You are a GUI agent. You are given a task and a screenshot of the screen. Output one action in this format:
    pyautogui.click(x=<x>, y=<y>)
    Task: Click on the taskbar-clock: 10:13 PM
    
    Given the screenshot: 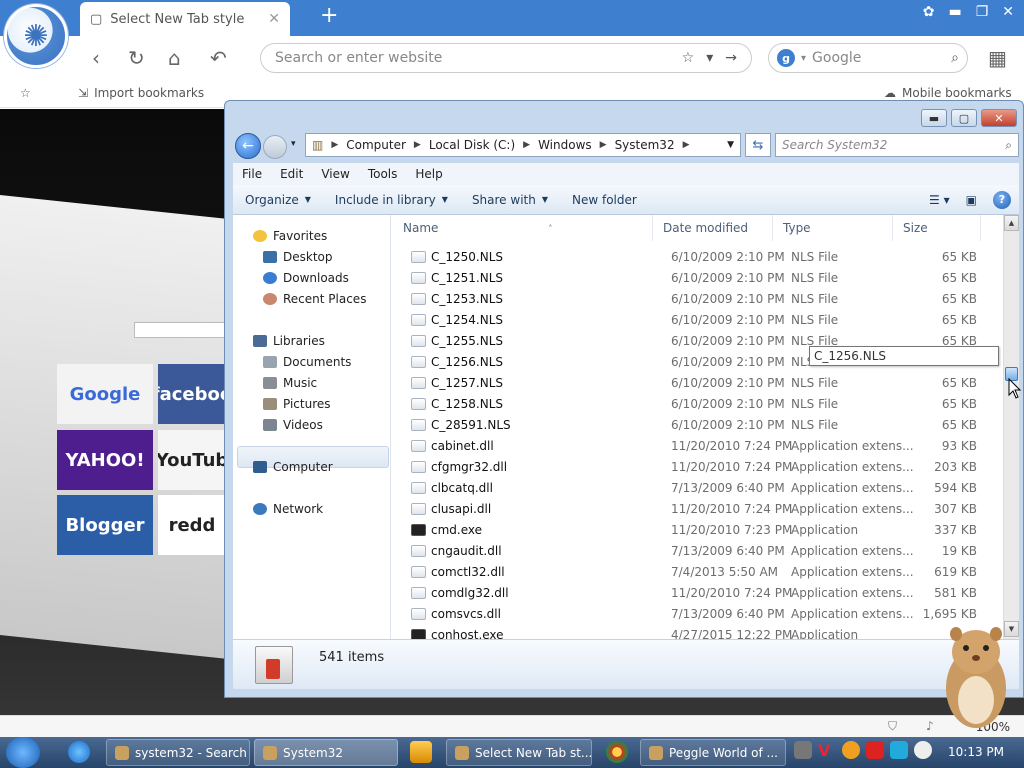 What is the action you would take?
    pyautogui.click(x=976, y=752)
    